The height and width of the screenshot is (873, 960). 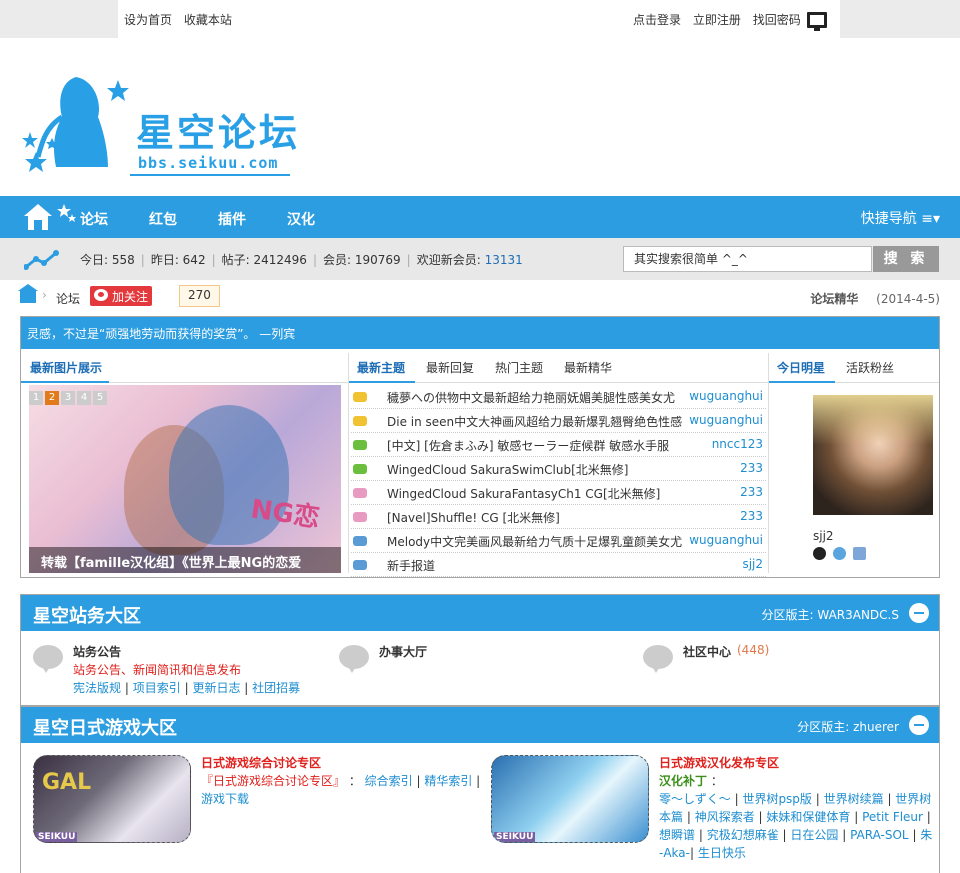 I want to click on nav-forum: 论坛, so click(x=94, y=219).